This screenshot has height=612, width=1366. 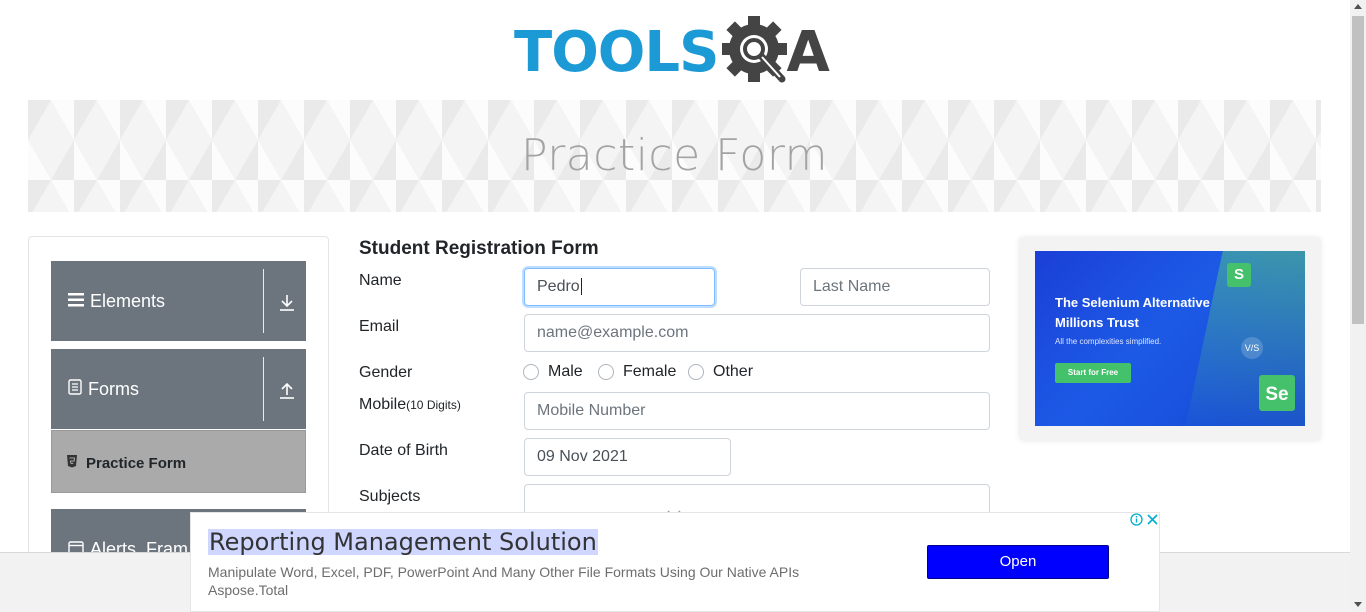 What do you see at coordinates (895, 287) in the screenshot?
I see `last-name-input: Last Name` at bounding box center [895, 287].